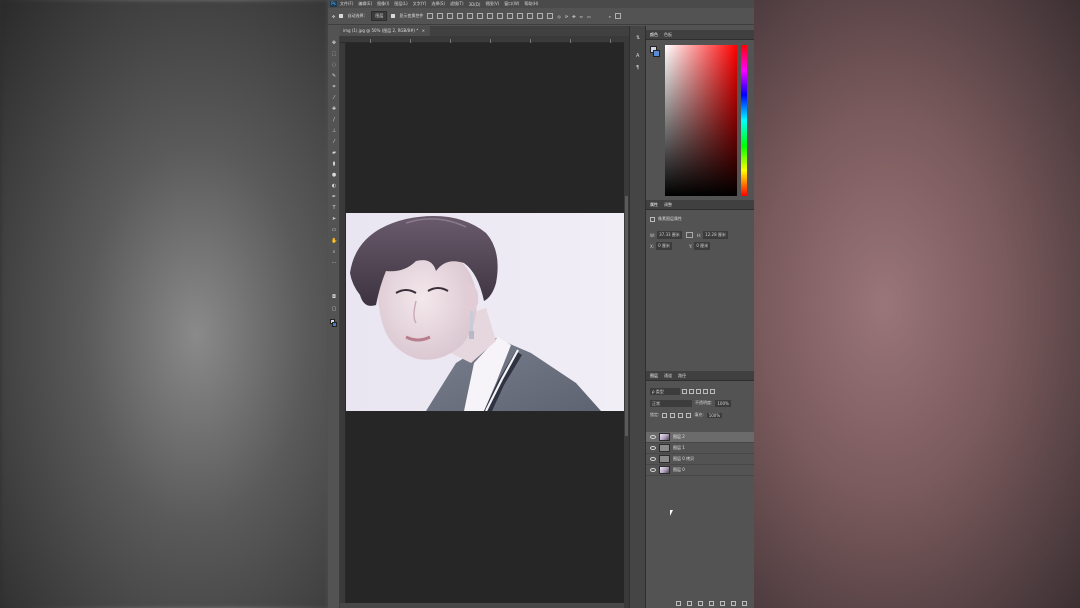  Describe the element at coordinates (700, 603) in the screenshot. I see `add-mask-icon` at that location.